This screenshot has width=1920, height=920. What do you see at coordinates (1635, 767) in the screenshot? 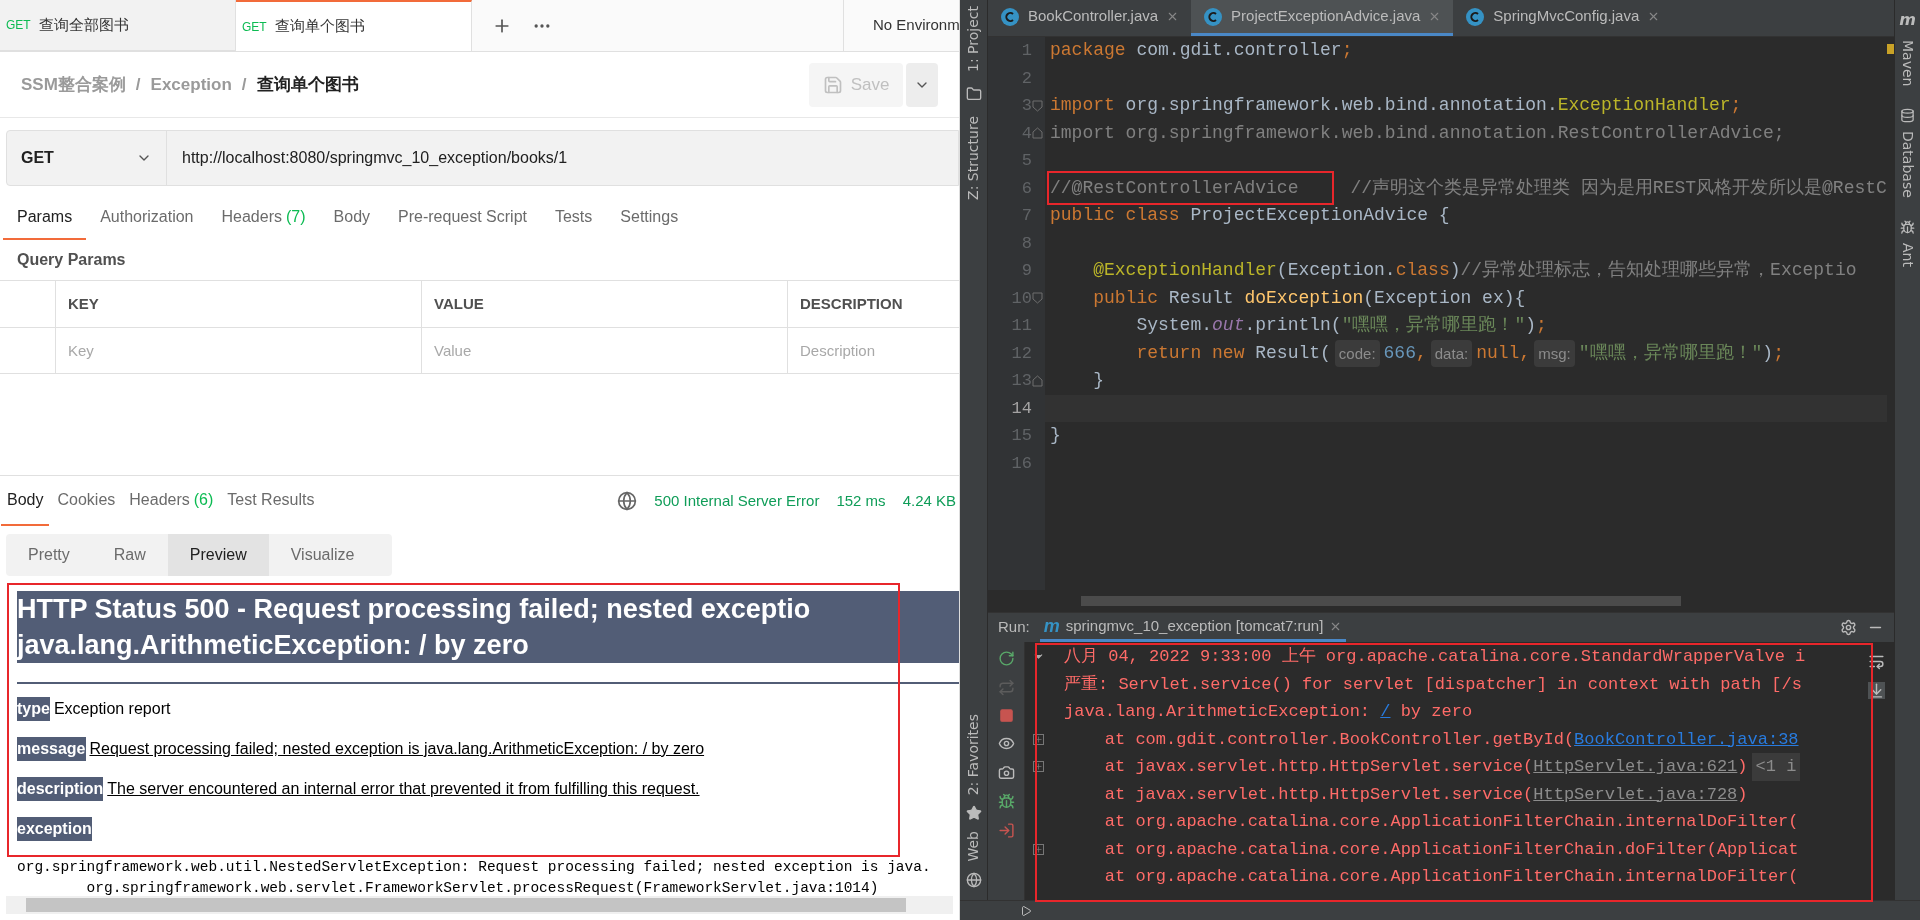
I see `console-link: HttpServlet.java:621` at bounding box center [1635, 767].